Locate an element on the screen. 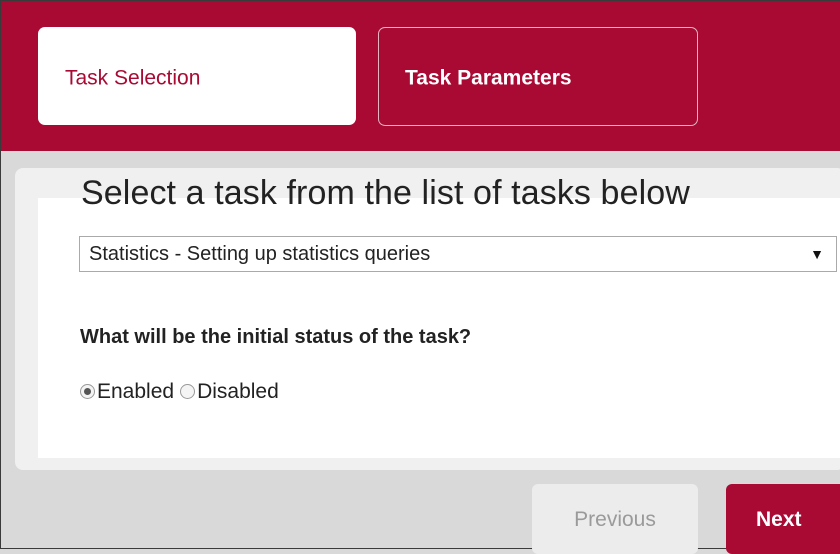 The image size is (840, 554). previous-button-label: Previous is located at coordinates (615, 519).